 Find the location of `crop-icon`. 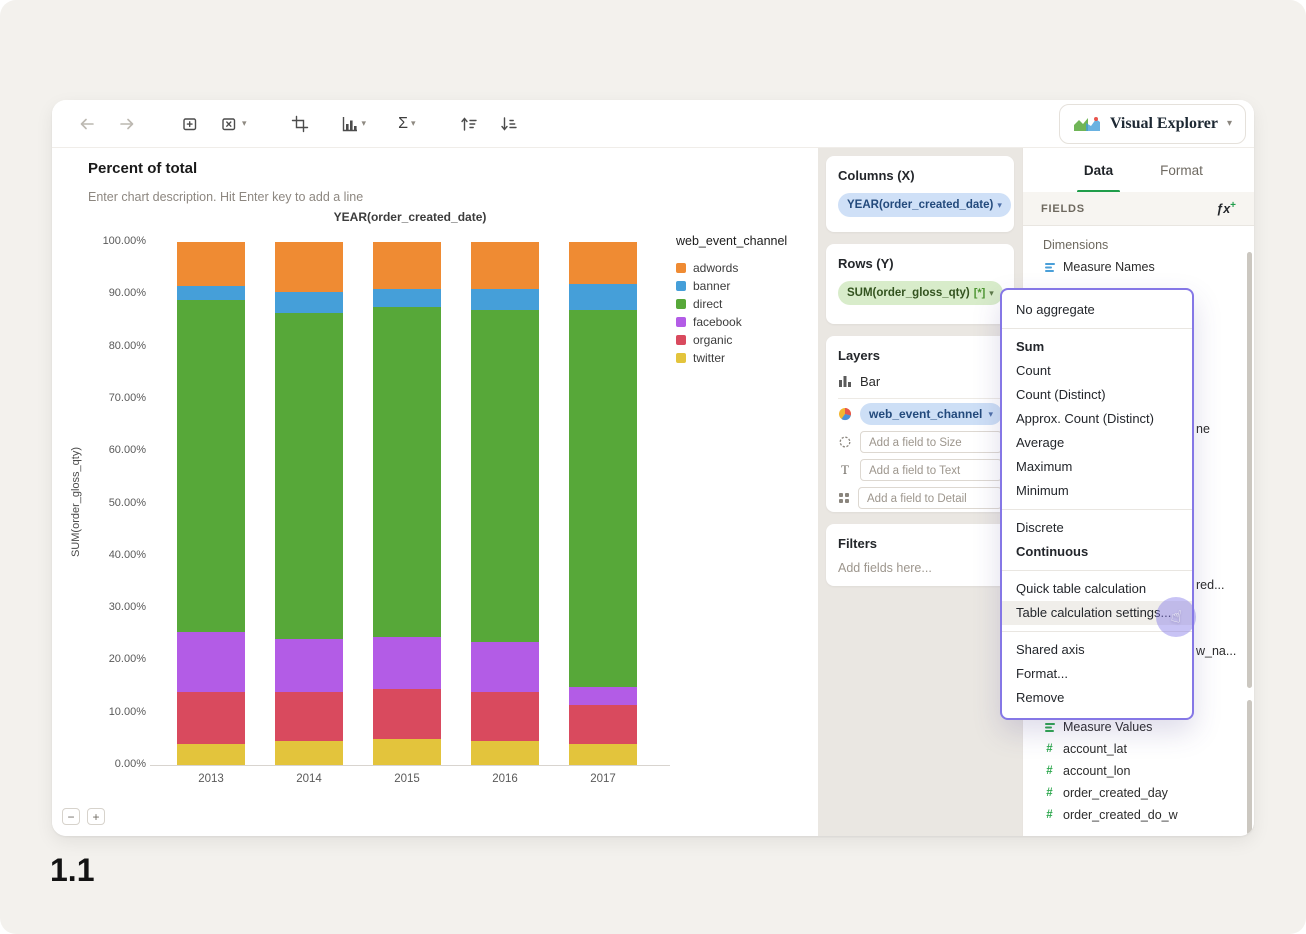

crop-icon is located at coordinates (299, 123).